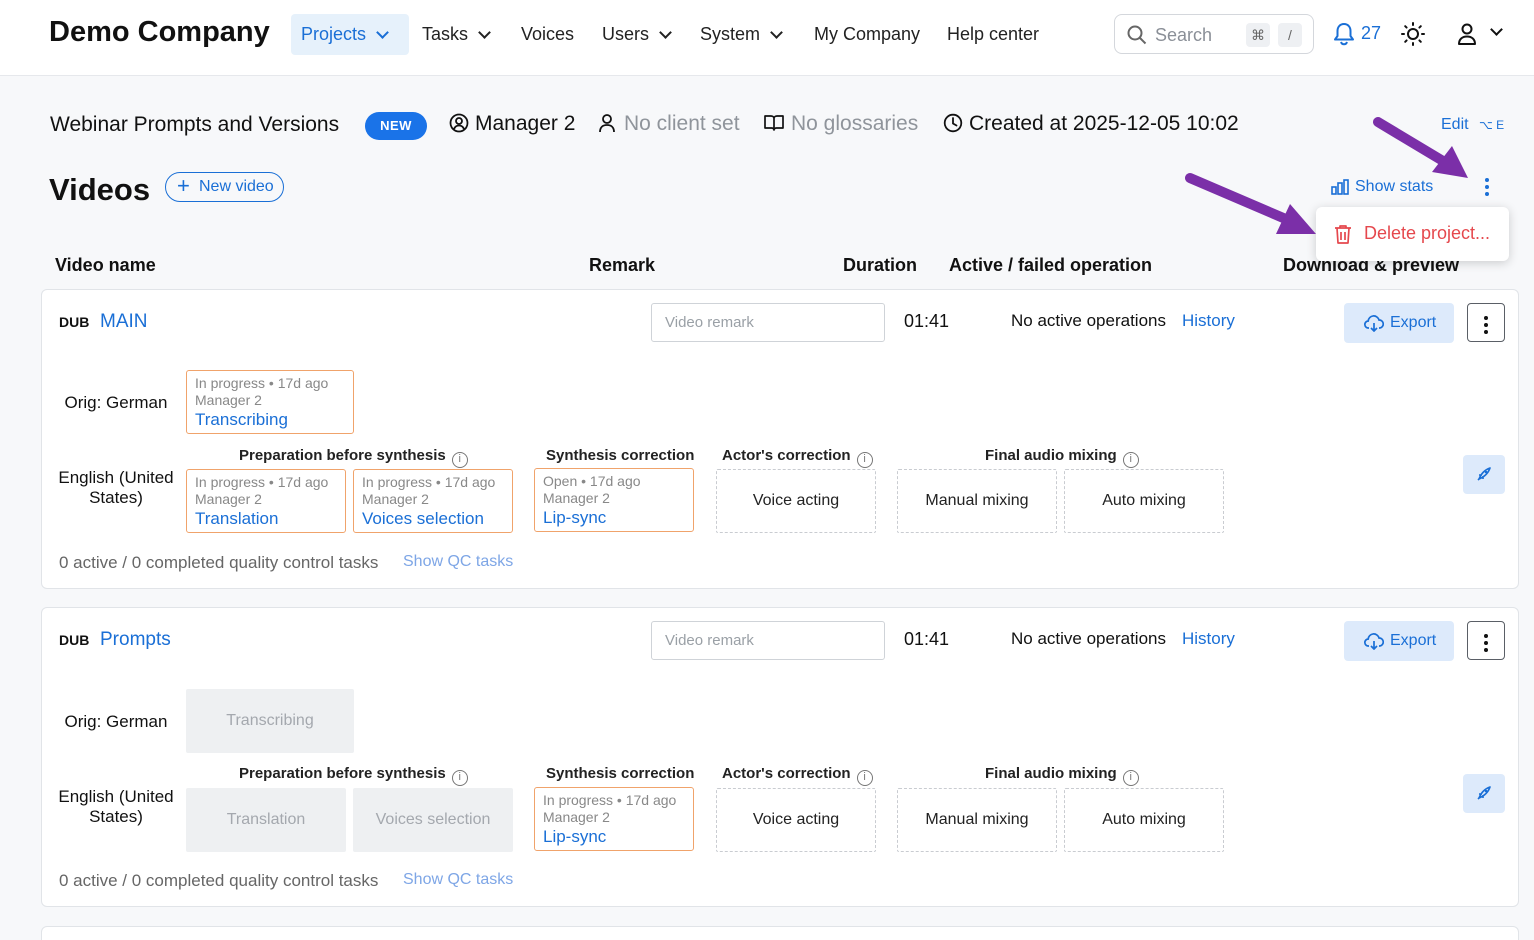  I want to click on lip-sync-task: In progress • 17d ago Manager 2 Lip-sync, so click(614, 819).